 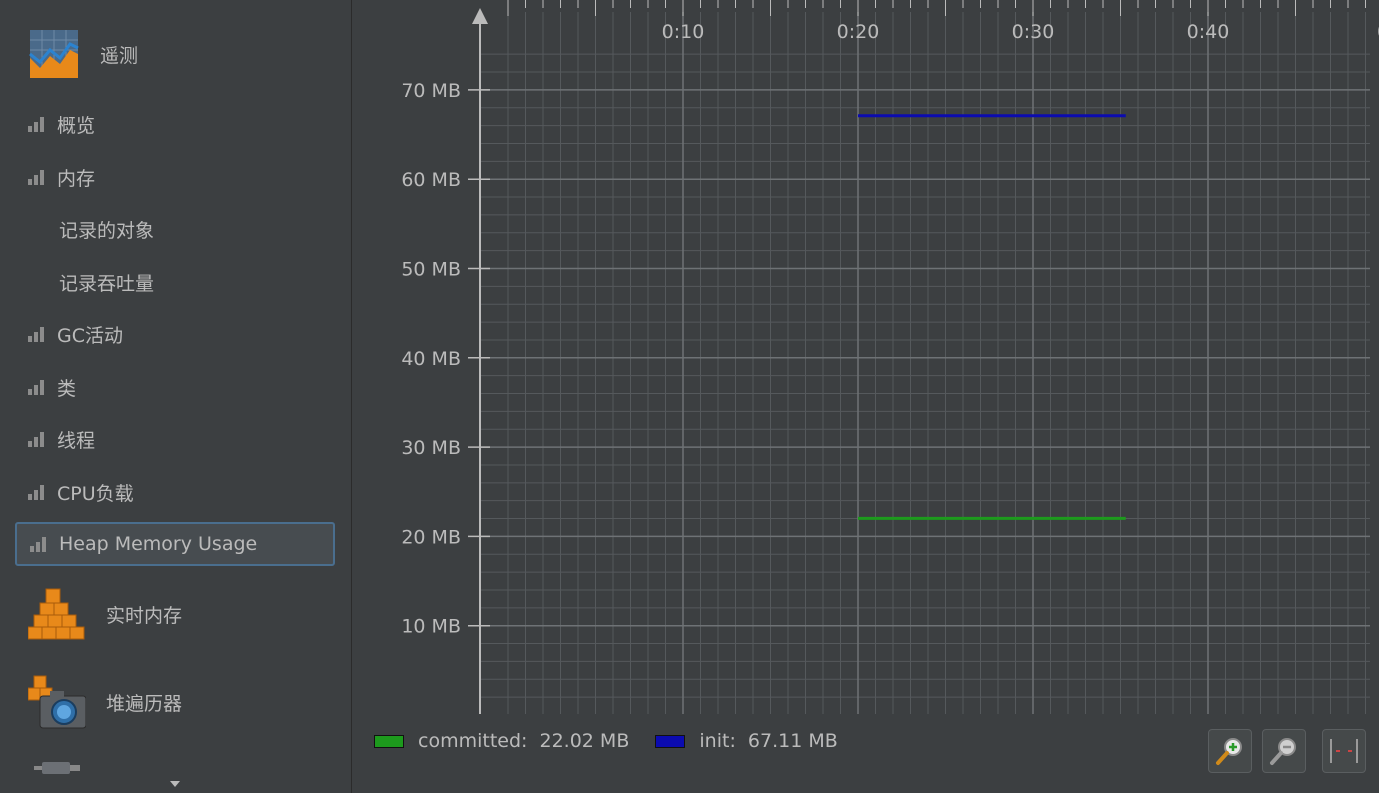 What do you see at coordinates (95, 493) in the screenshot?
I see `sidebar-item-label: CPU负载` at bounding box center [95, 493].